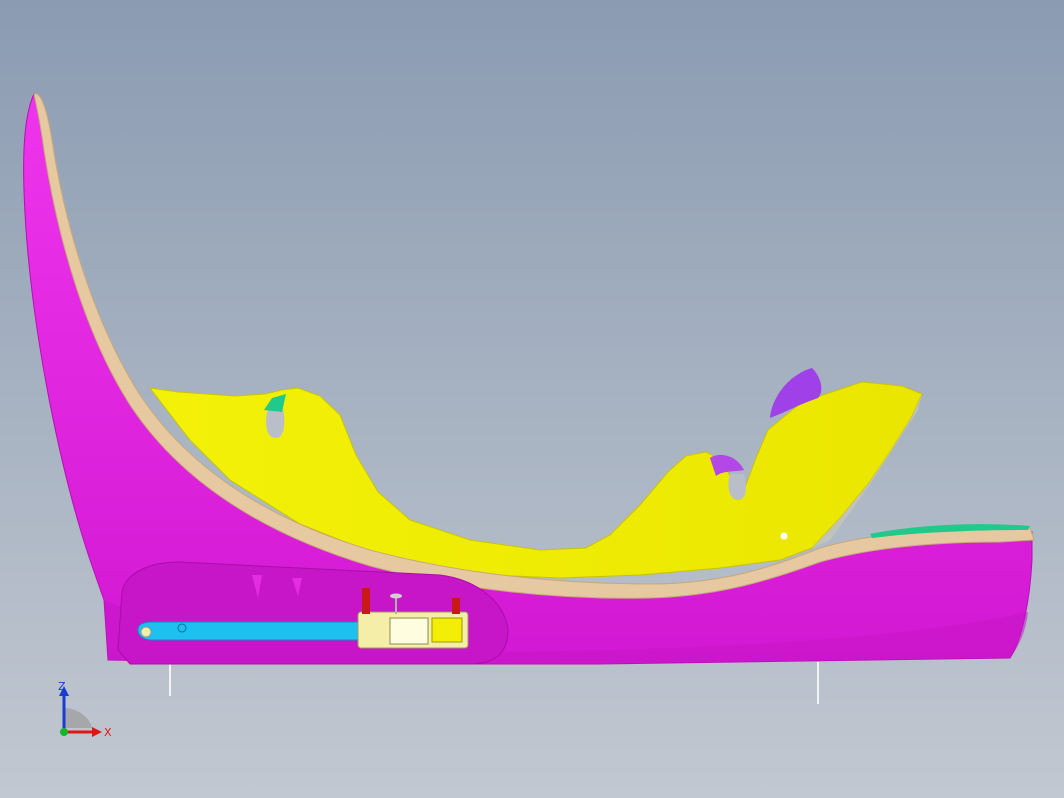 Image resolution: width=1064 pixels, height=798 pixels. Describe the element at coordinates (255, 631) in the screenshot. I see `adjust-rail` at that location.